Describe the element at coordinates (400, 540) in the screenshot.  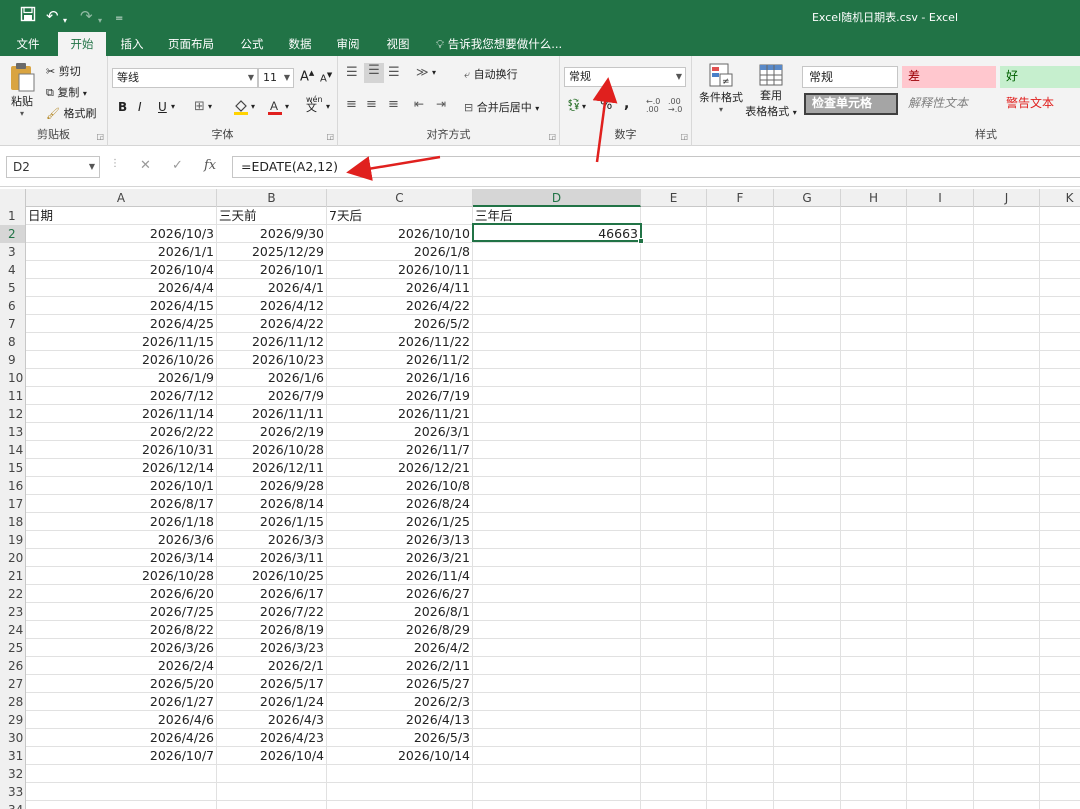
I see `cell-c: 2026/3/13` at that location.